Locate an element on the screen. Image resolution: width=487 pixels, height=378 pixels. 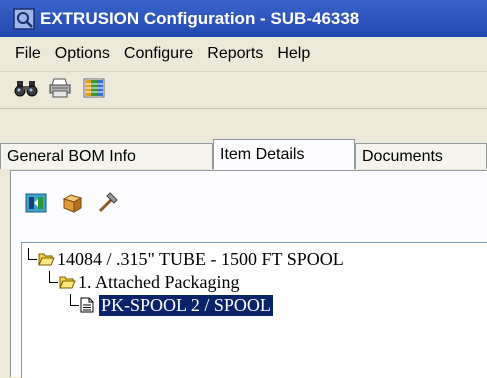
menu-bar: File Options Configure Reports Help is located at coordinates (243, 54).